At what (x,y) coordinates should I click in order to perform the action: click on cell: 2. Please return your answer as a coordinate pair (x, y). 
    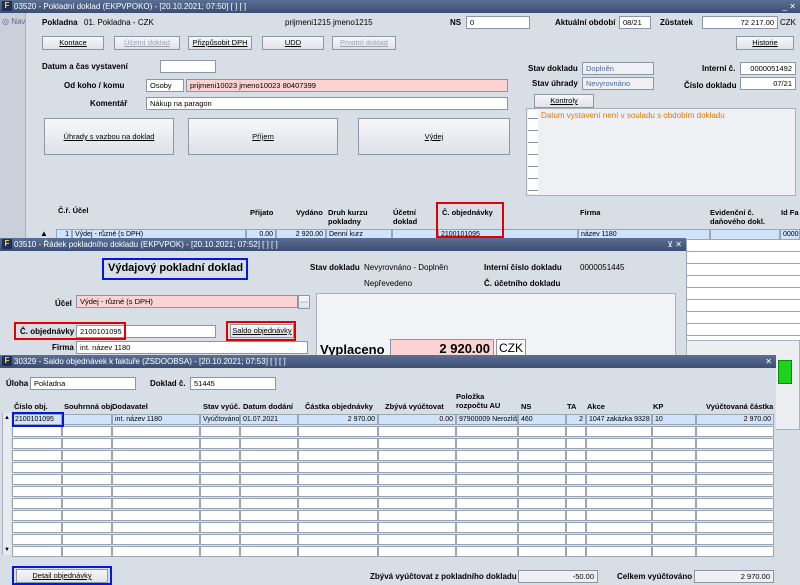
    Looking at the image, I should click on (576, 419).